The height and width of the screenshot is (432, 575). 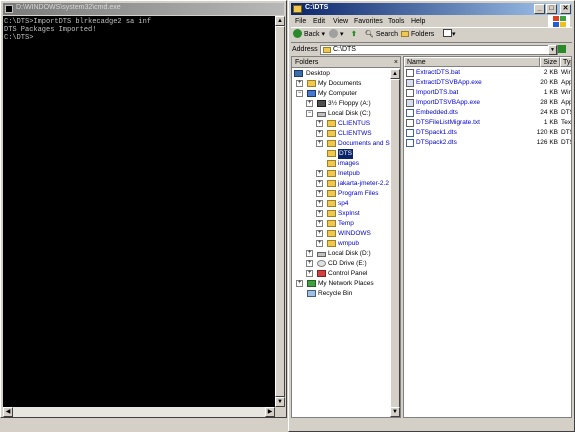 I want to click on back-button: Back ▾, so click(x=309, y=35).